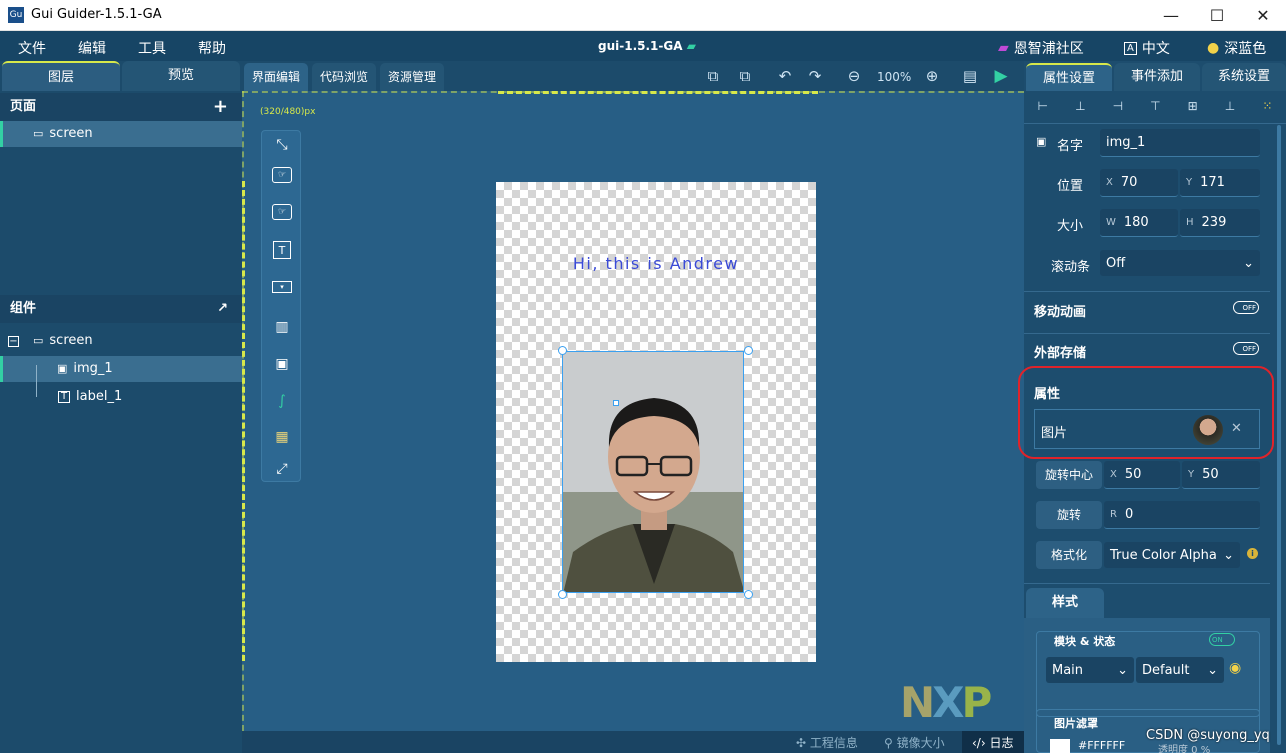 The width and height of the screenshot is (1286, 753). Describe the element at coordinates (932, 76) in the screenshot. I see `zoom-in-icon: ⊕` at that location.